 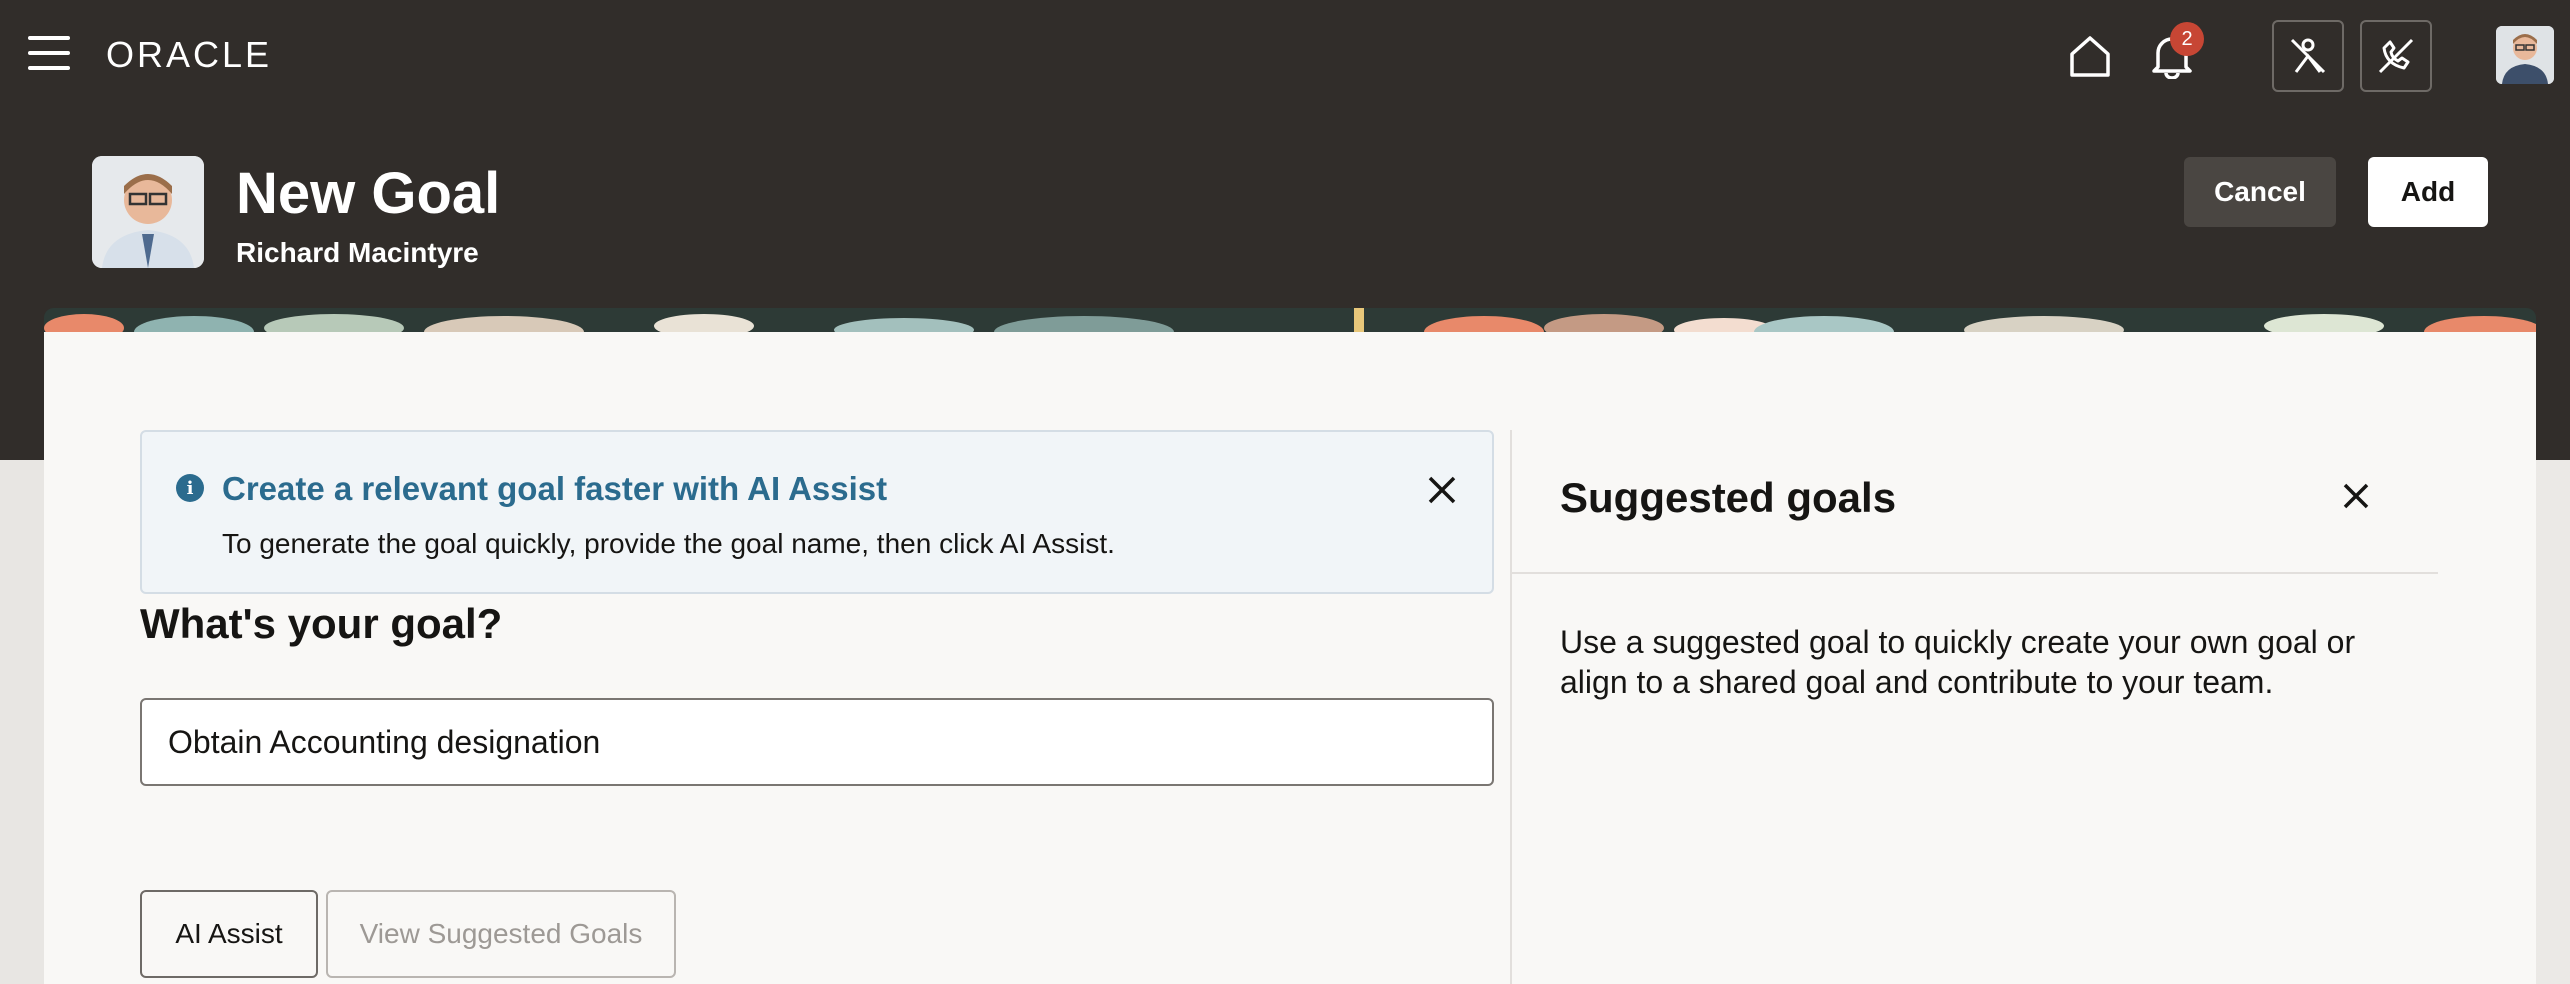 What do you see at coordinates (2428, 192) in the screenshot?
I see `add-button: Add` at bounding box center [2428, 192].